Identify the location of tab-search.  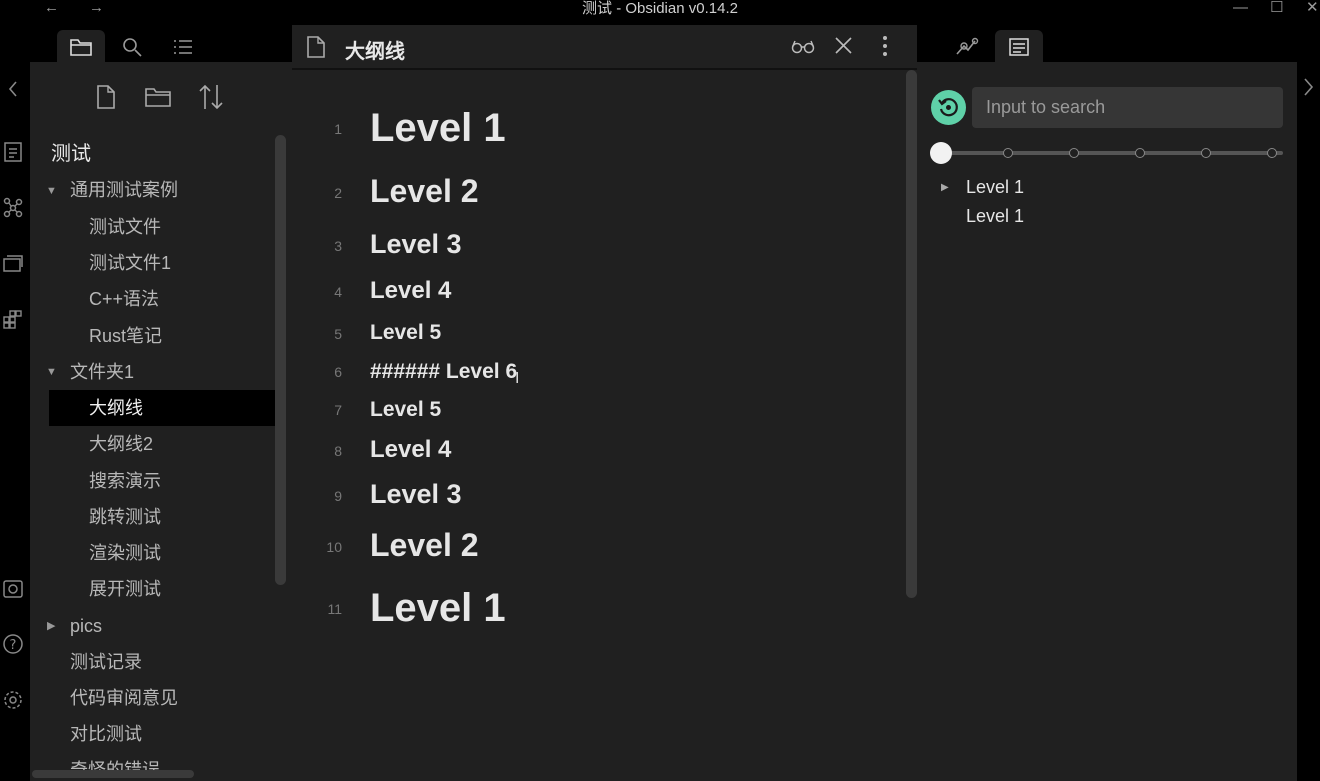
(132, 47).